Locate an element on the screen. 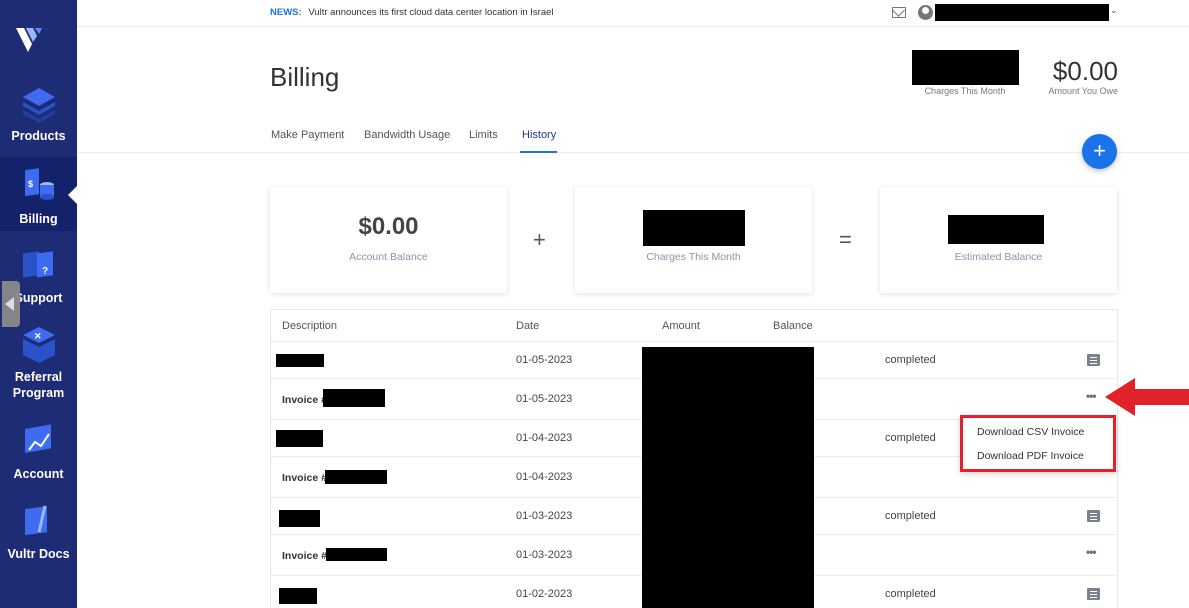 This screenshot has width=1189, height=608. charges-this-month-caption: Charges This Month is located at coordinates (965, 91).